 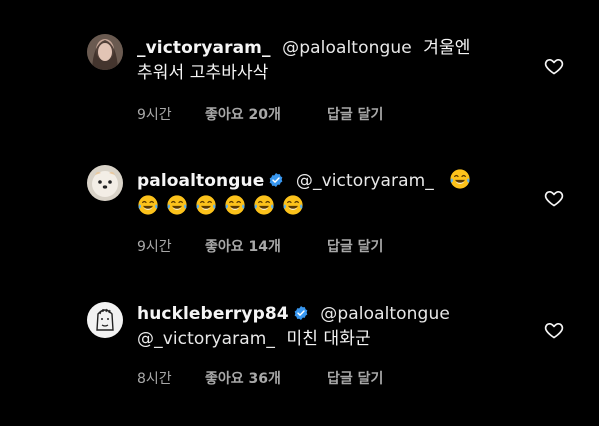 What do you see at coordinates (328, 339) in the screenshot?
I see `comment-body: 미친 대화군` at bounding box center [328, 339].